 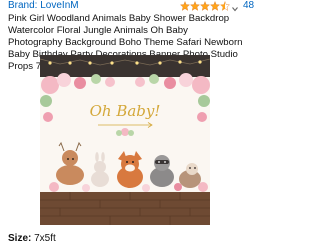 I want to click on rating-count: 48, so click(x=248, y=6).